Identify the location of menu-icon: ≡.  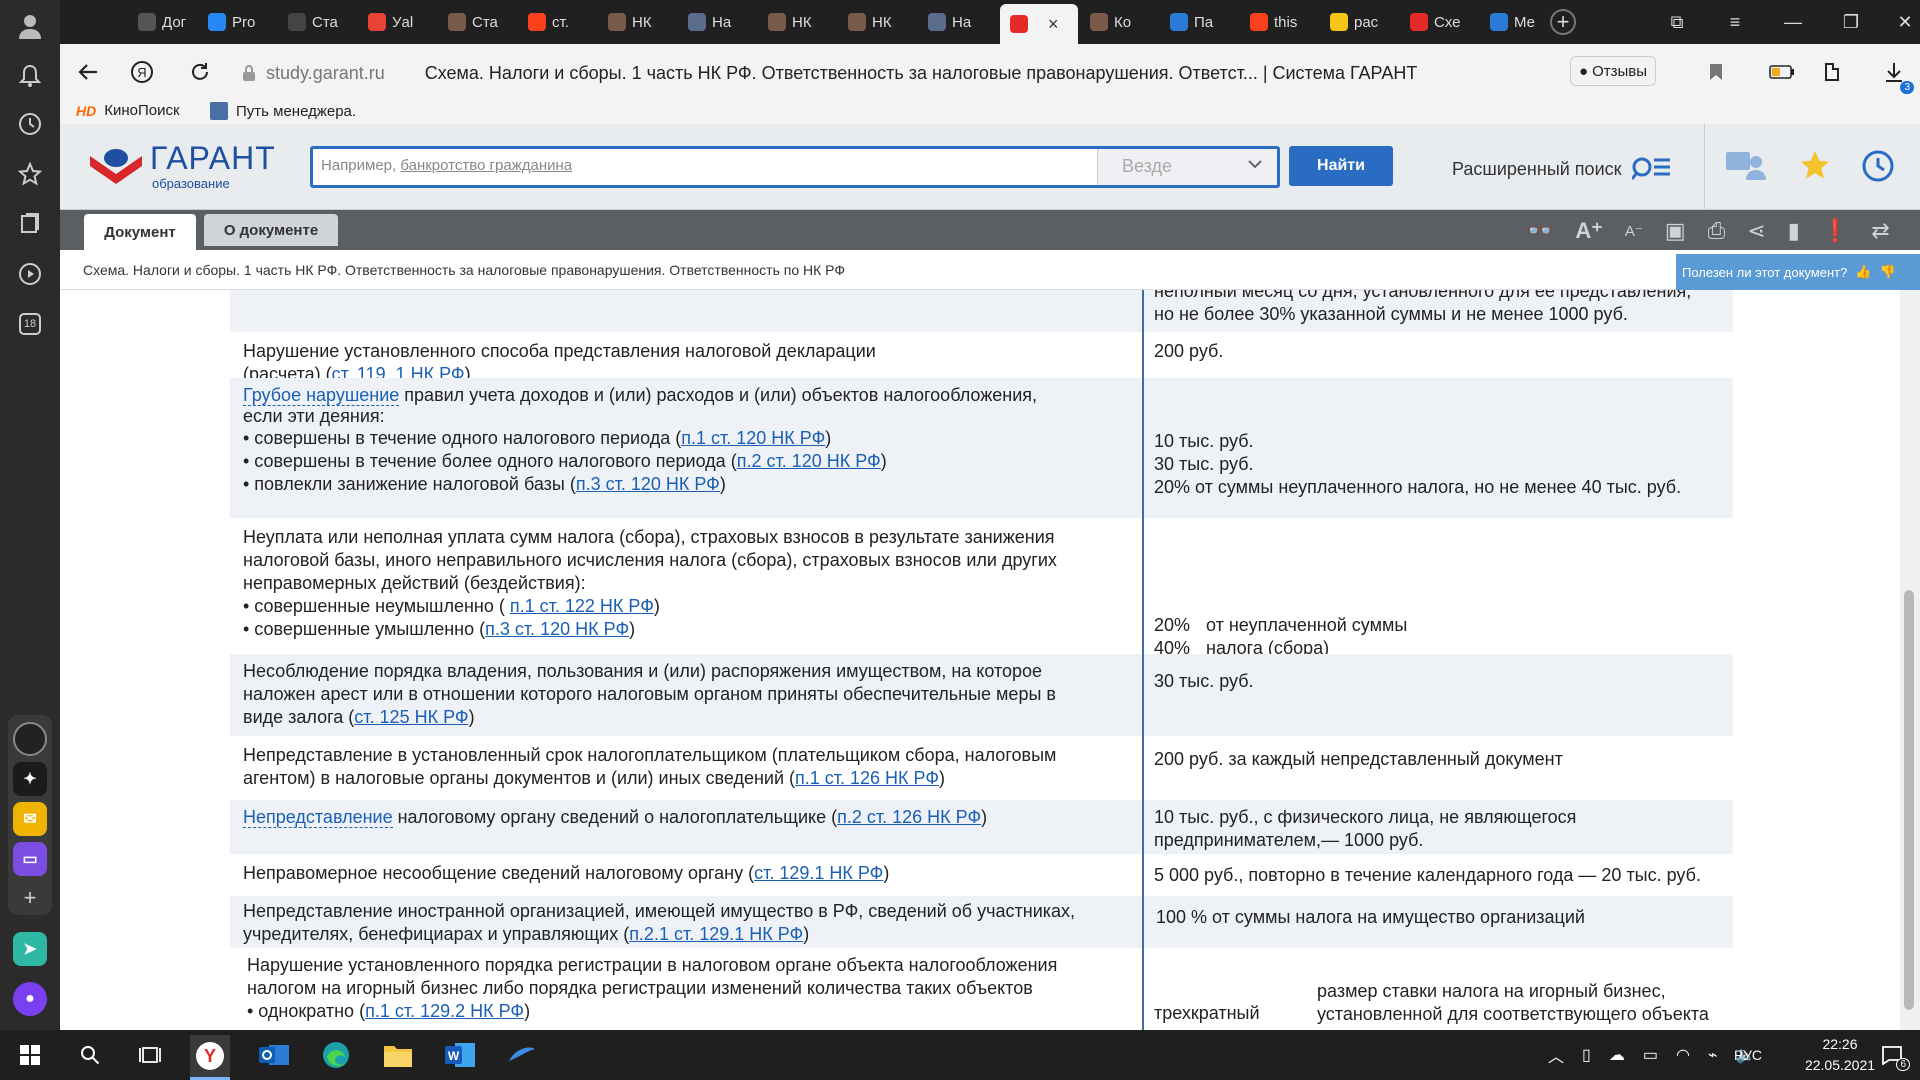
(1735, 22).